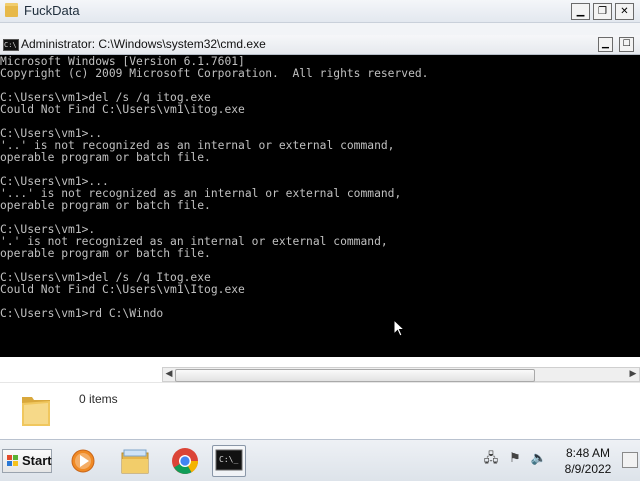 This screenshot has height=482, width=640. I want to click on clock-time: 8:48 AM, so click(588, 453).